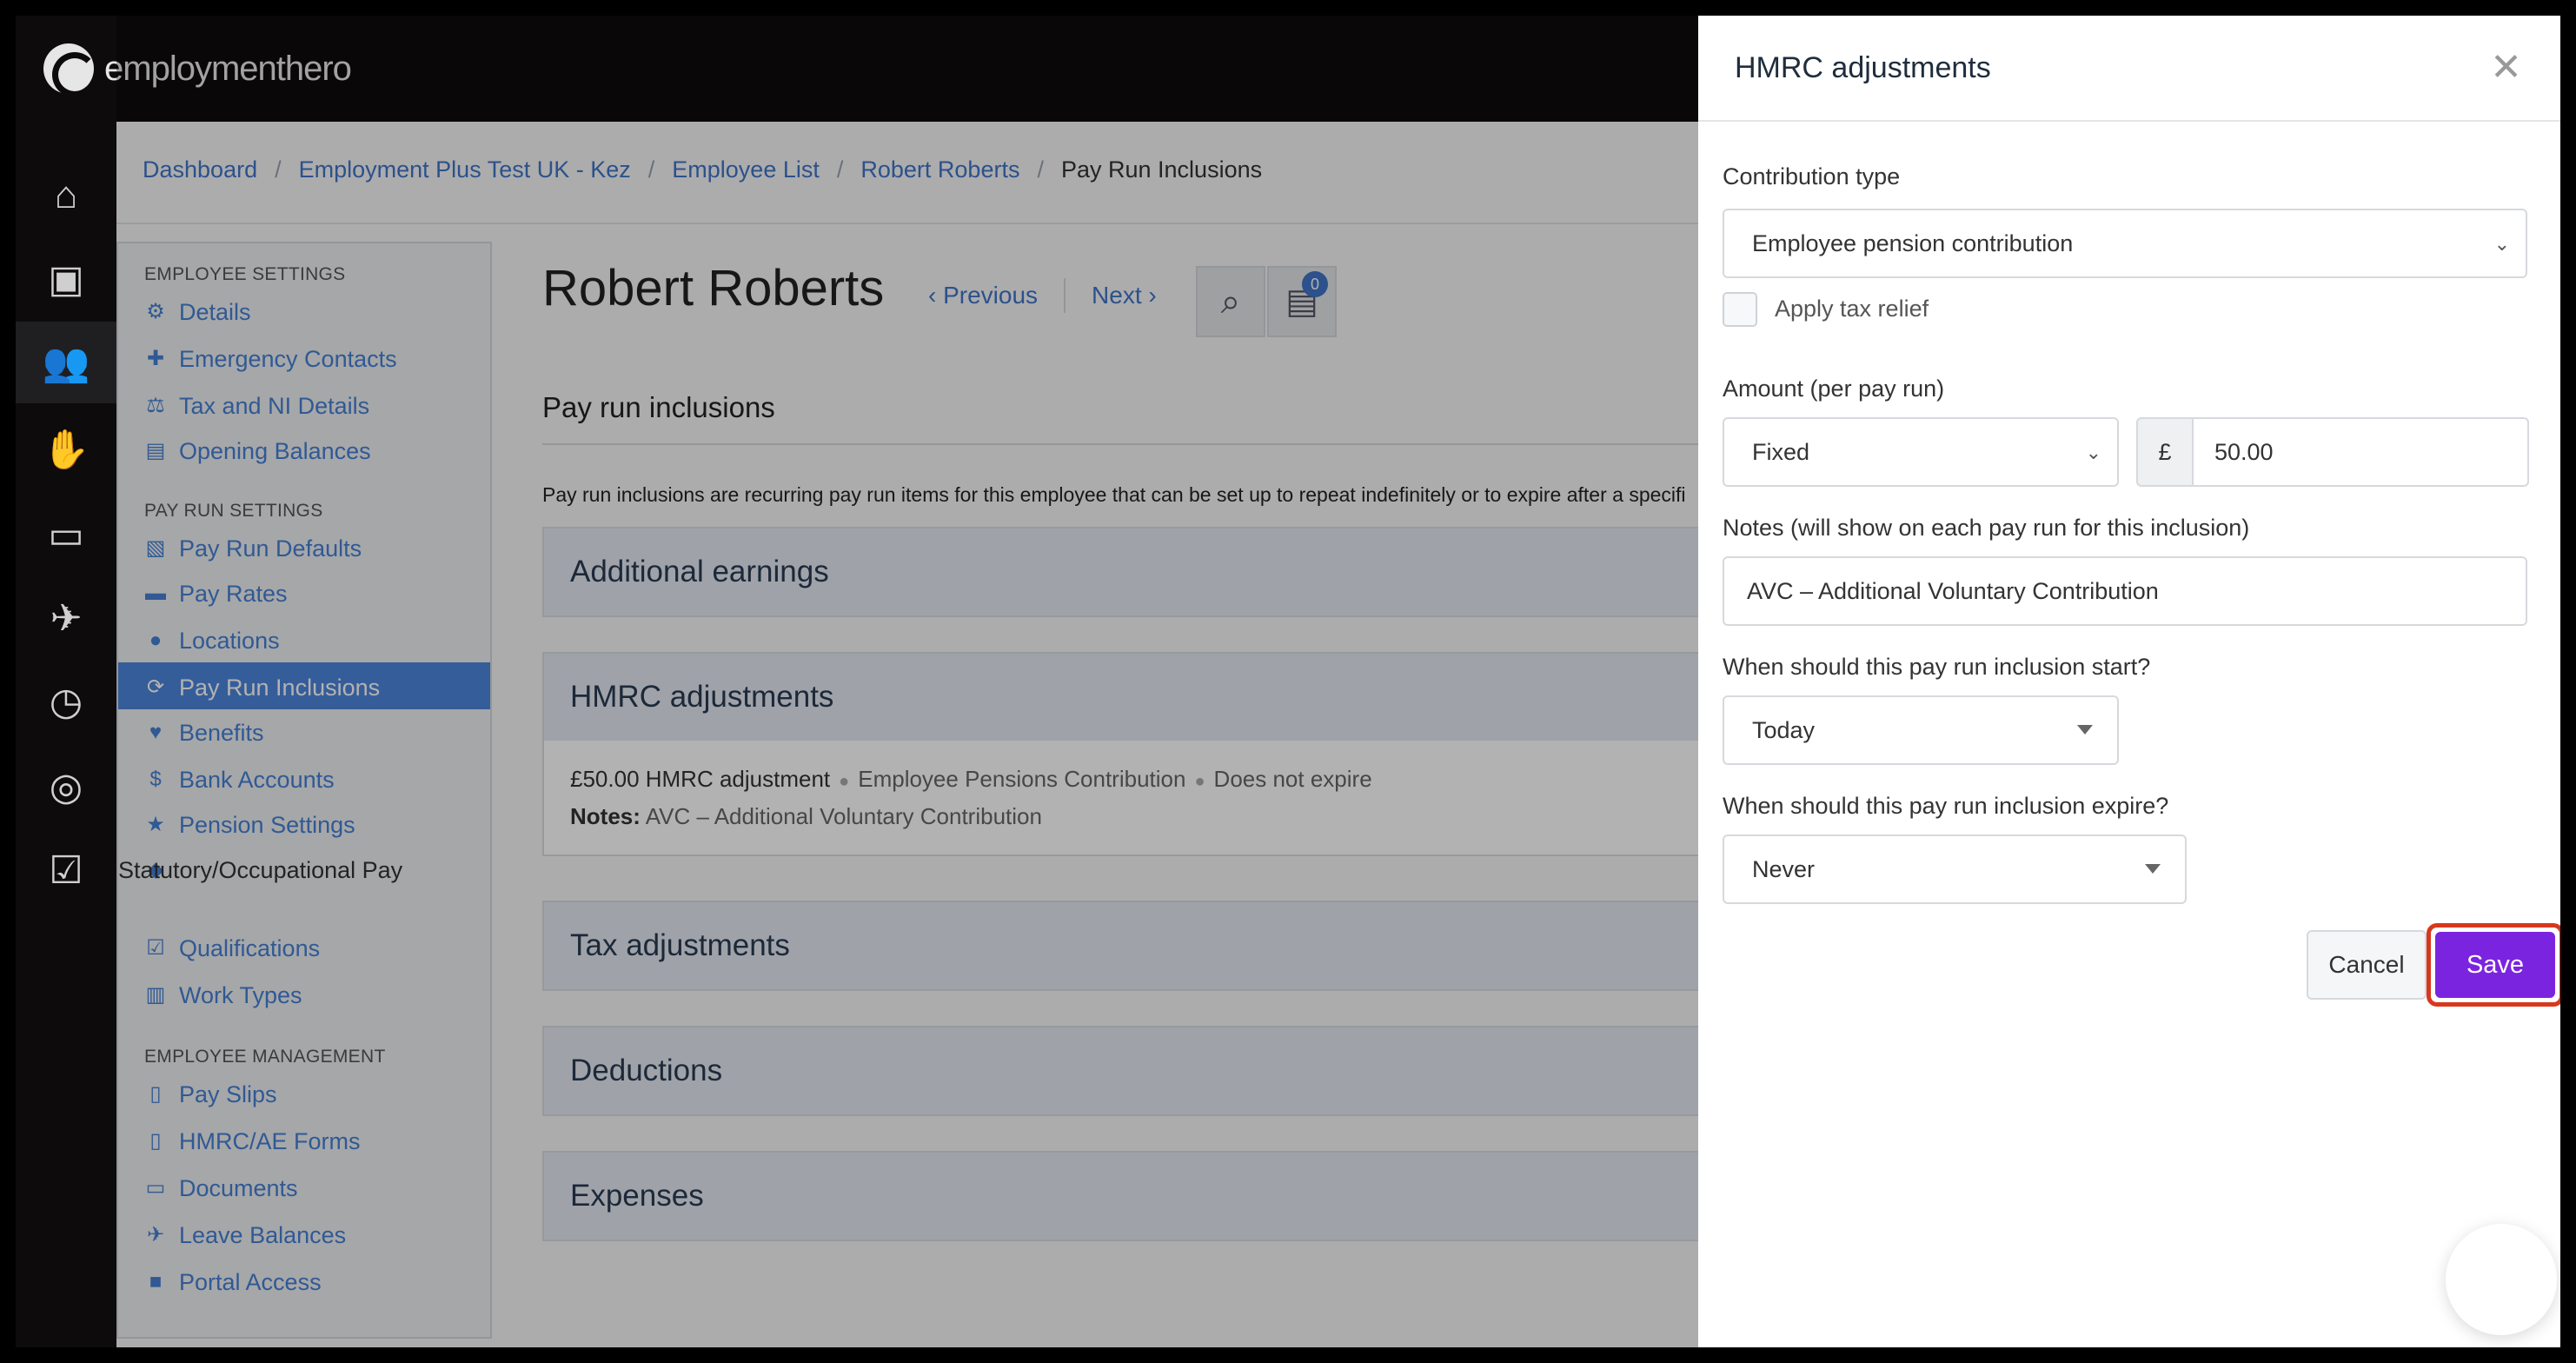 The width and height of the screenshot is (2576, 1363). Describe the element at coordinates (1863, 67) in the screenshot. I see `drawer-title: HMRC adjustments` at that location.